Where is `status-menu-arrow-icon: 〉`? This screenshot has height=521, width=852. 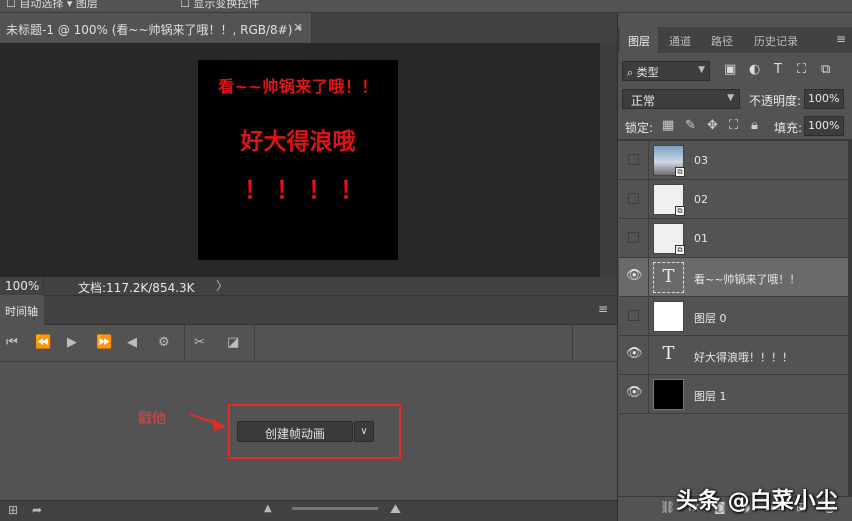
status-menu-arrow-icon: 〉 is located at coordinates (222, 285).